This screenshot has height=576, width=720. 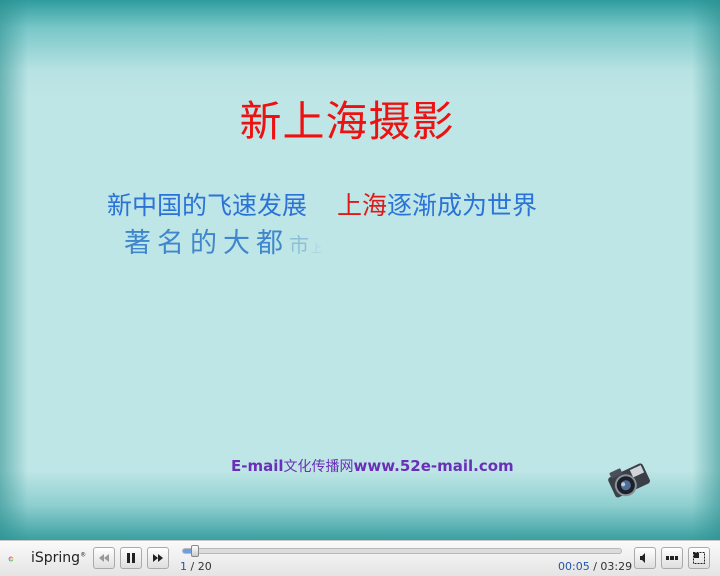 I want to click on email-cn-text: 文化传播网, so click(x=318, y=467).